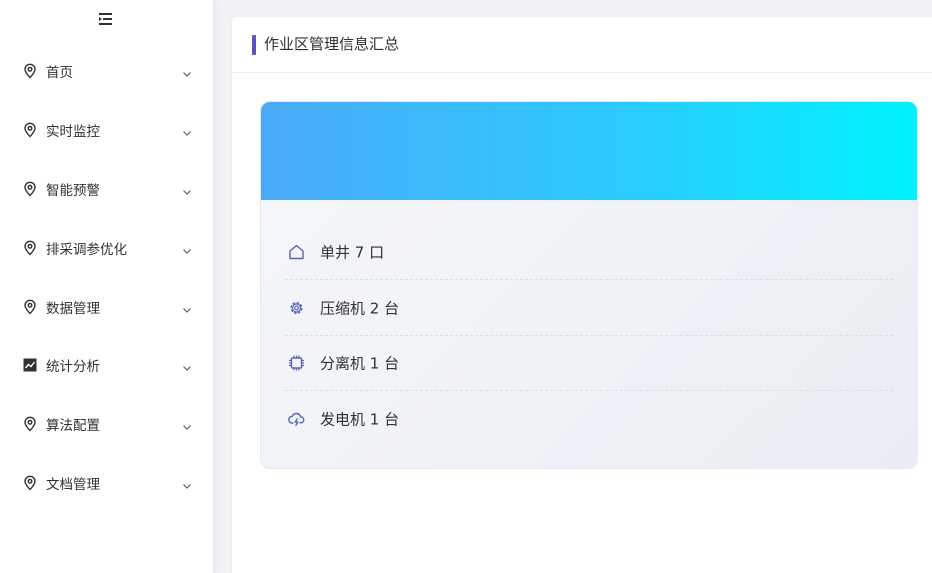 The image size is (932, 573). What do you see at coordinates (106, 71) in the screenshot?
I see `sidebar-item-home: 首页` at bounding box center [106, 71].